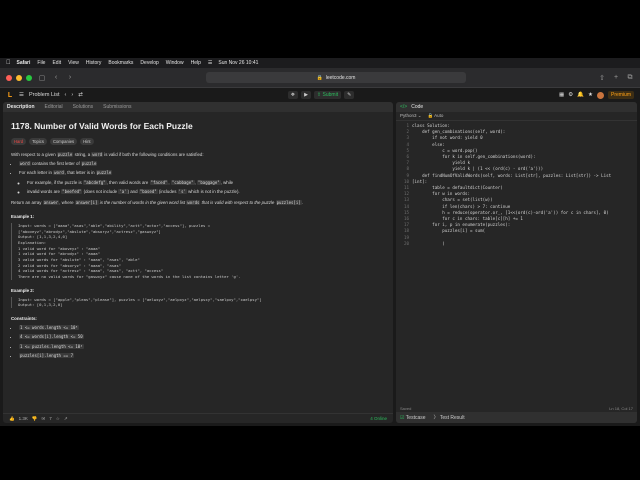 The height and width of the screenshot is (480, 640). Describe the element at coordinates (213, 192) in the screenshot. I see `sub2-text-e: which is not in the puzzle).` at that location.